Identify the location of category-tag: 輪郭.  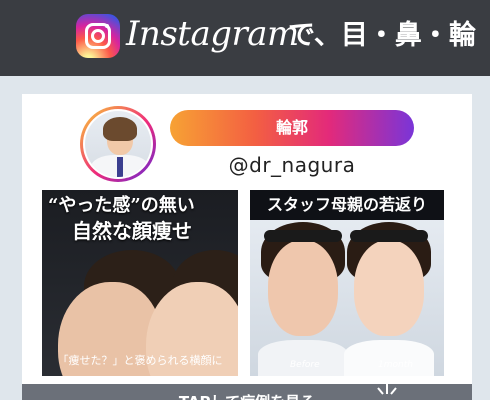
(292, 128).